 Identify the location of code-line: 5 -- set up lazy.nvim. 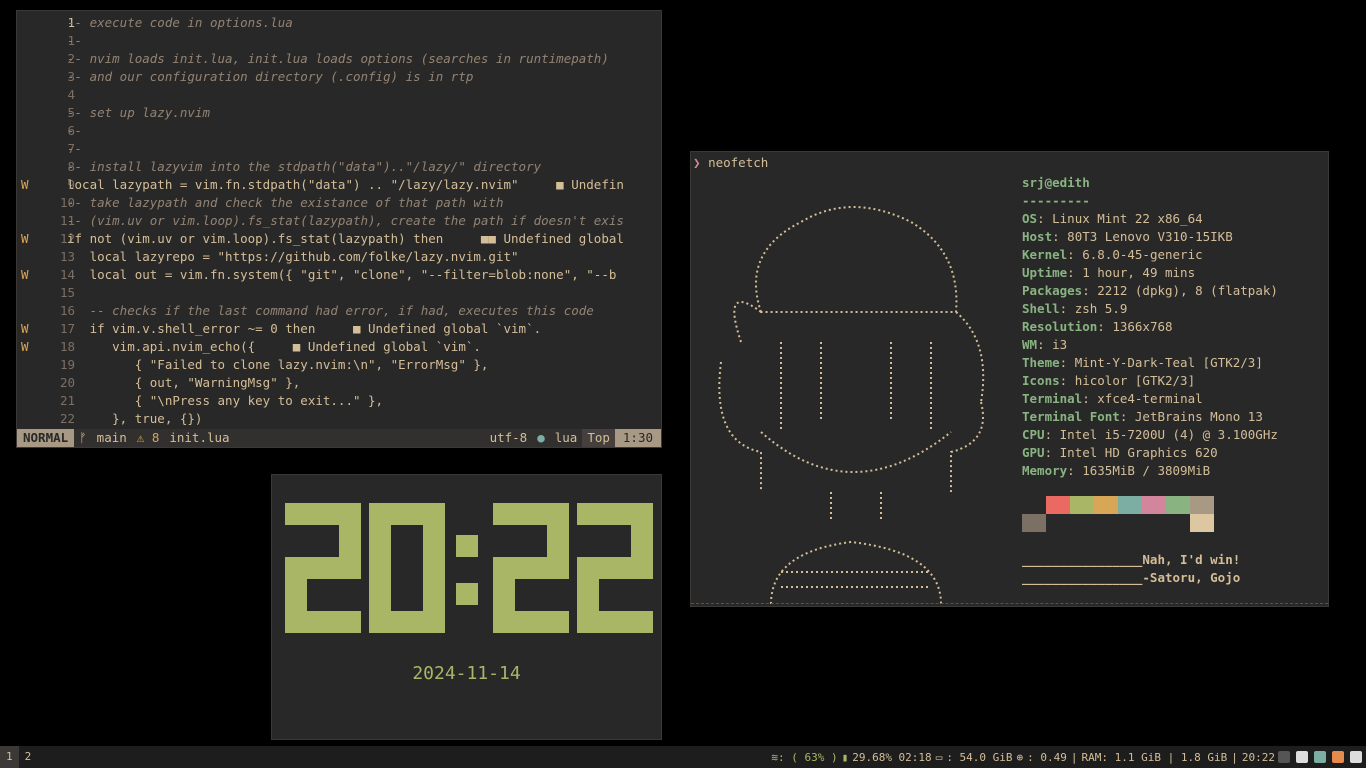
(339, 113).